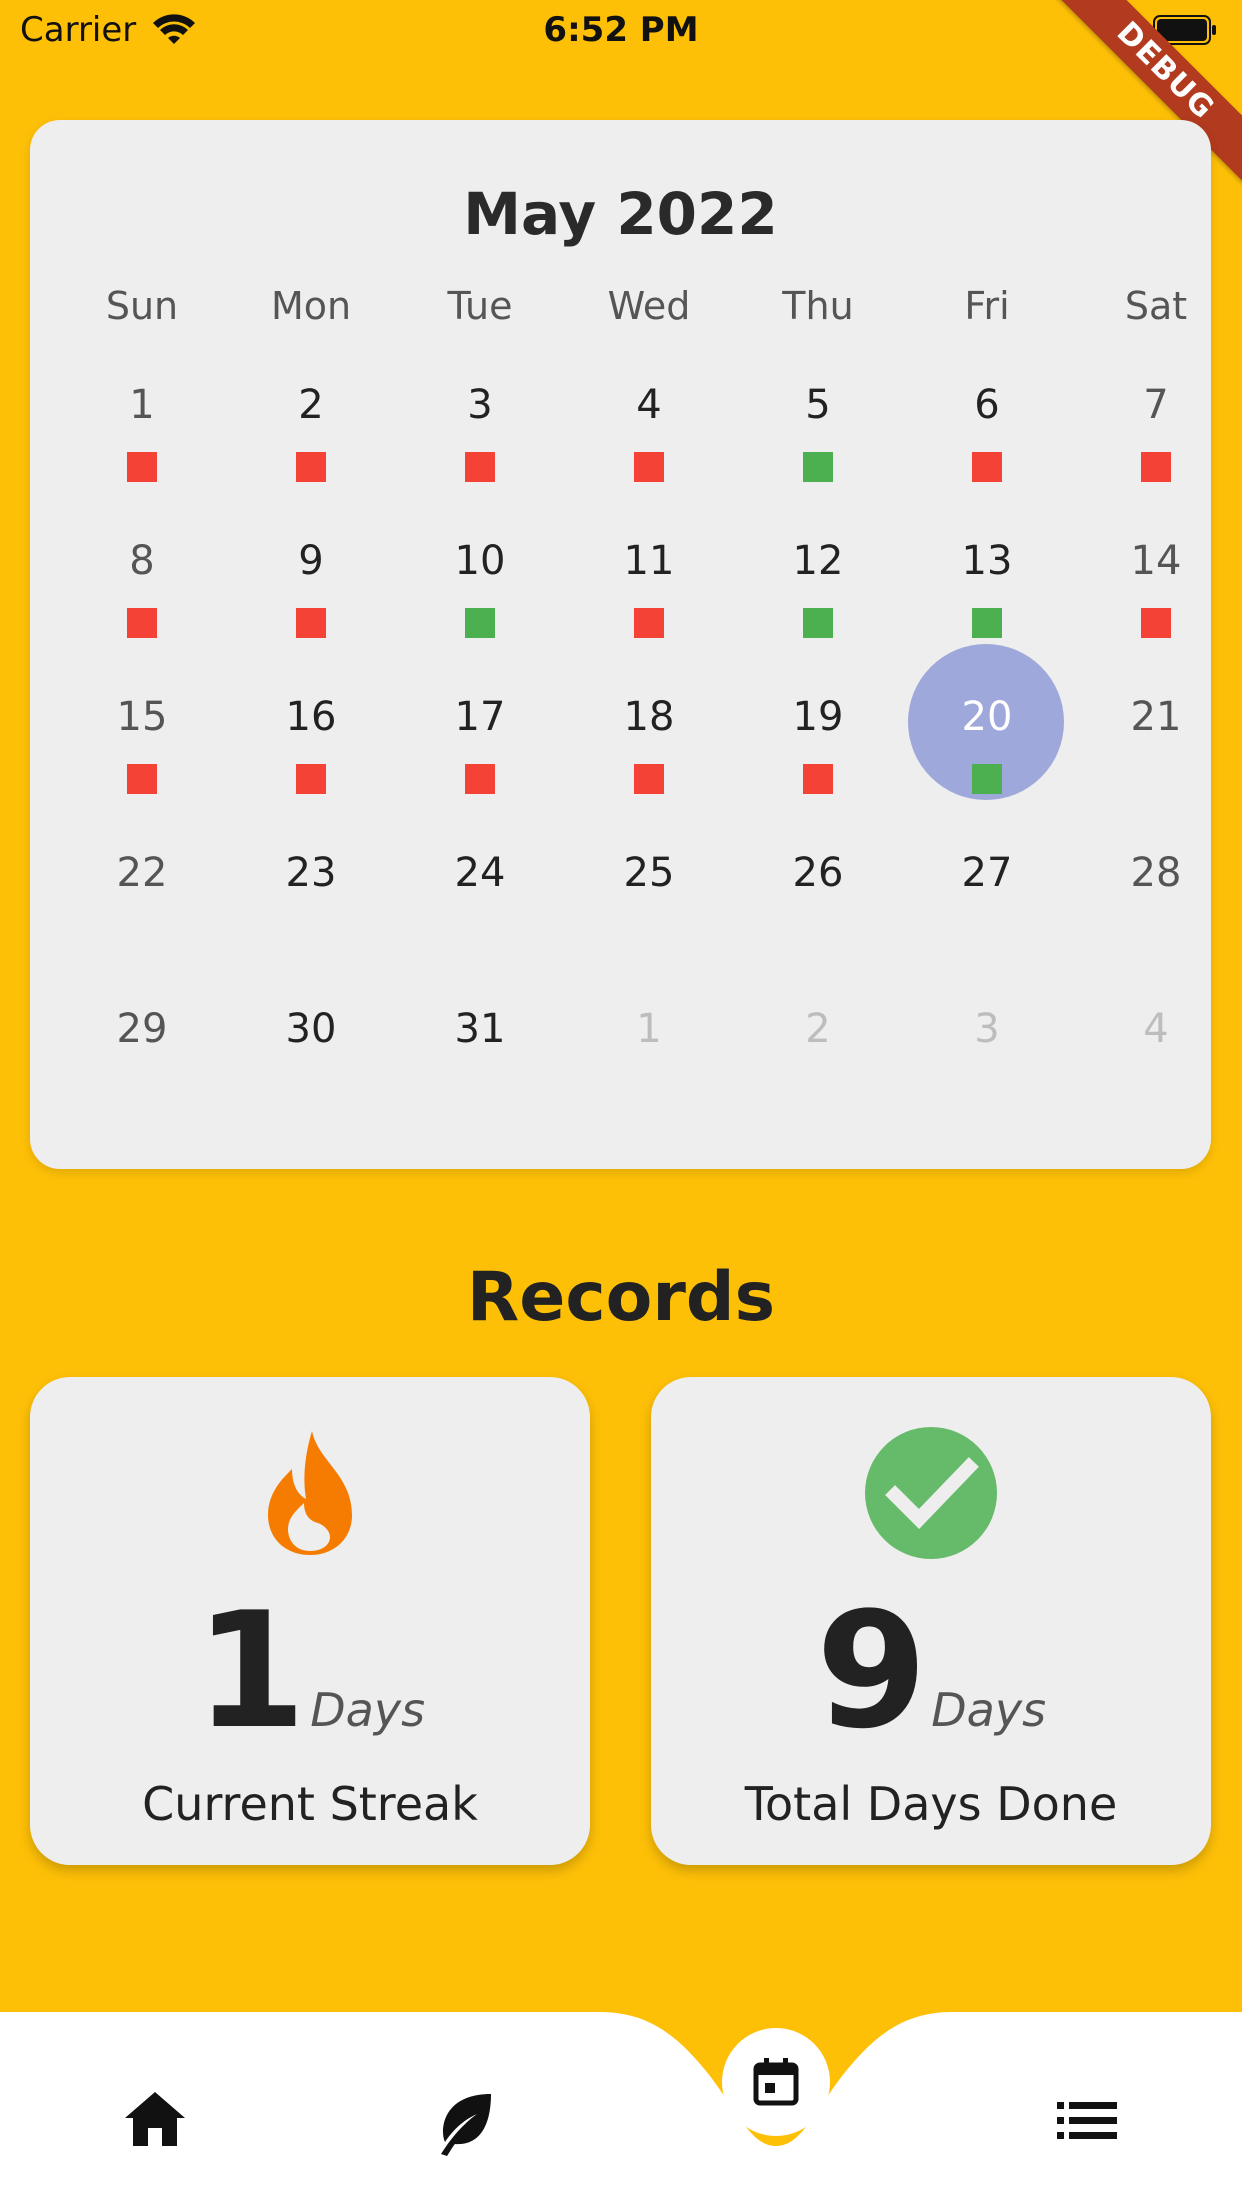 The height and width of the screenshot is (2208, 1242). I want to click on calendar-day: 8, so click(142, 613).